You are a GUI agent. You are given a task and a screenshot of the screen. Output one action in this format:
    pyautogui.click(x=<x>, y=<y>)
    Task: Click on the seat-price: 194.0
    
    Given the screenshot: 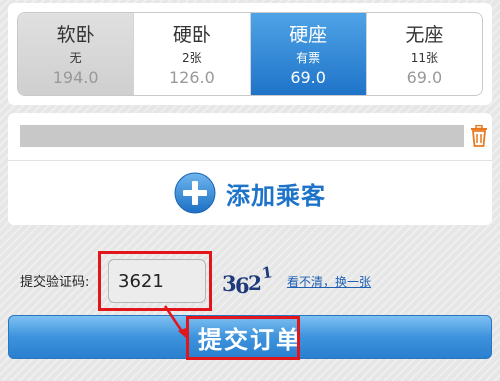 What is the action you would take?
    pyautogui.click(x=75, y=77)
    